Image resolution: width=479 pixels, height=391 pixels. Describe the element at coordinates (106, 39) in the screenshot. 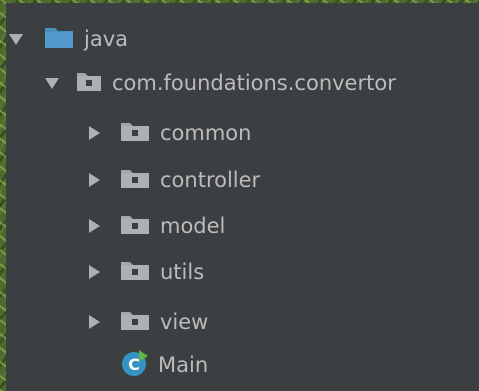

I see `tree-node-label: java` at that location.